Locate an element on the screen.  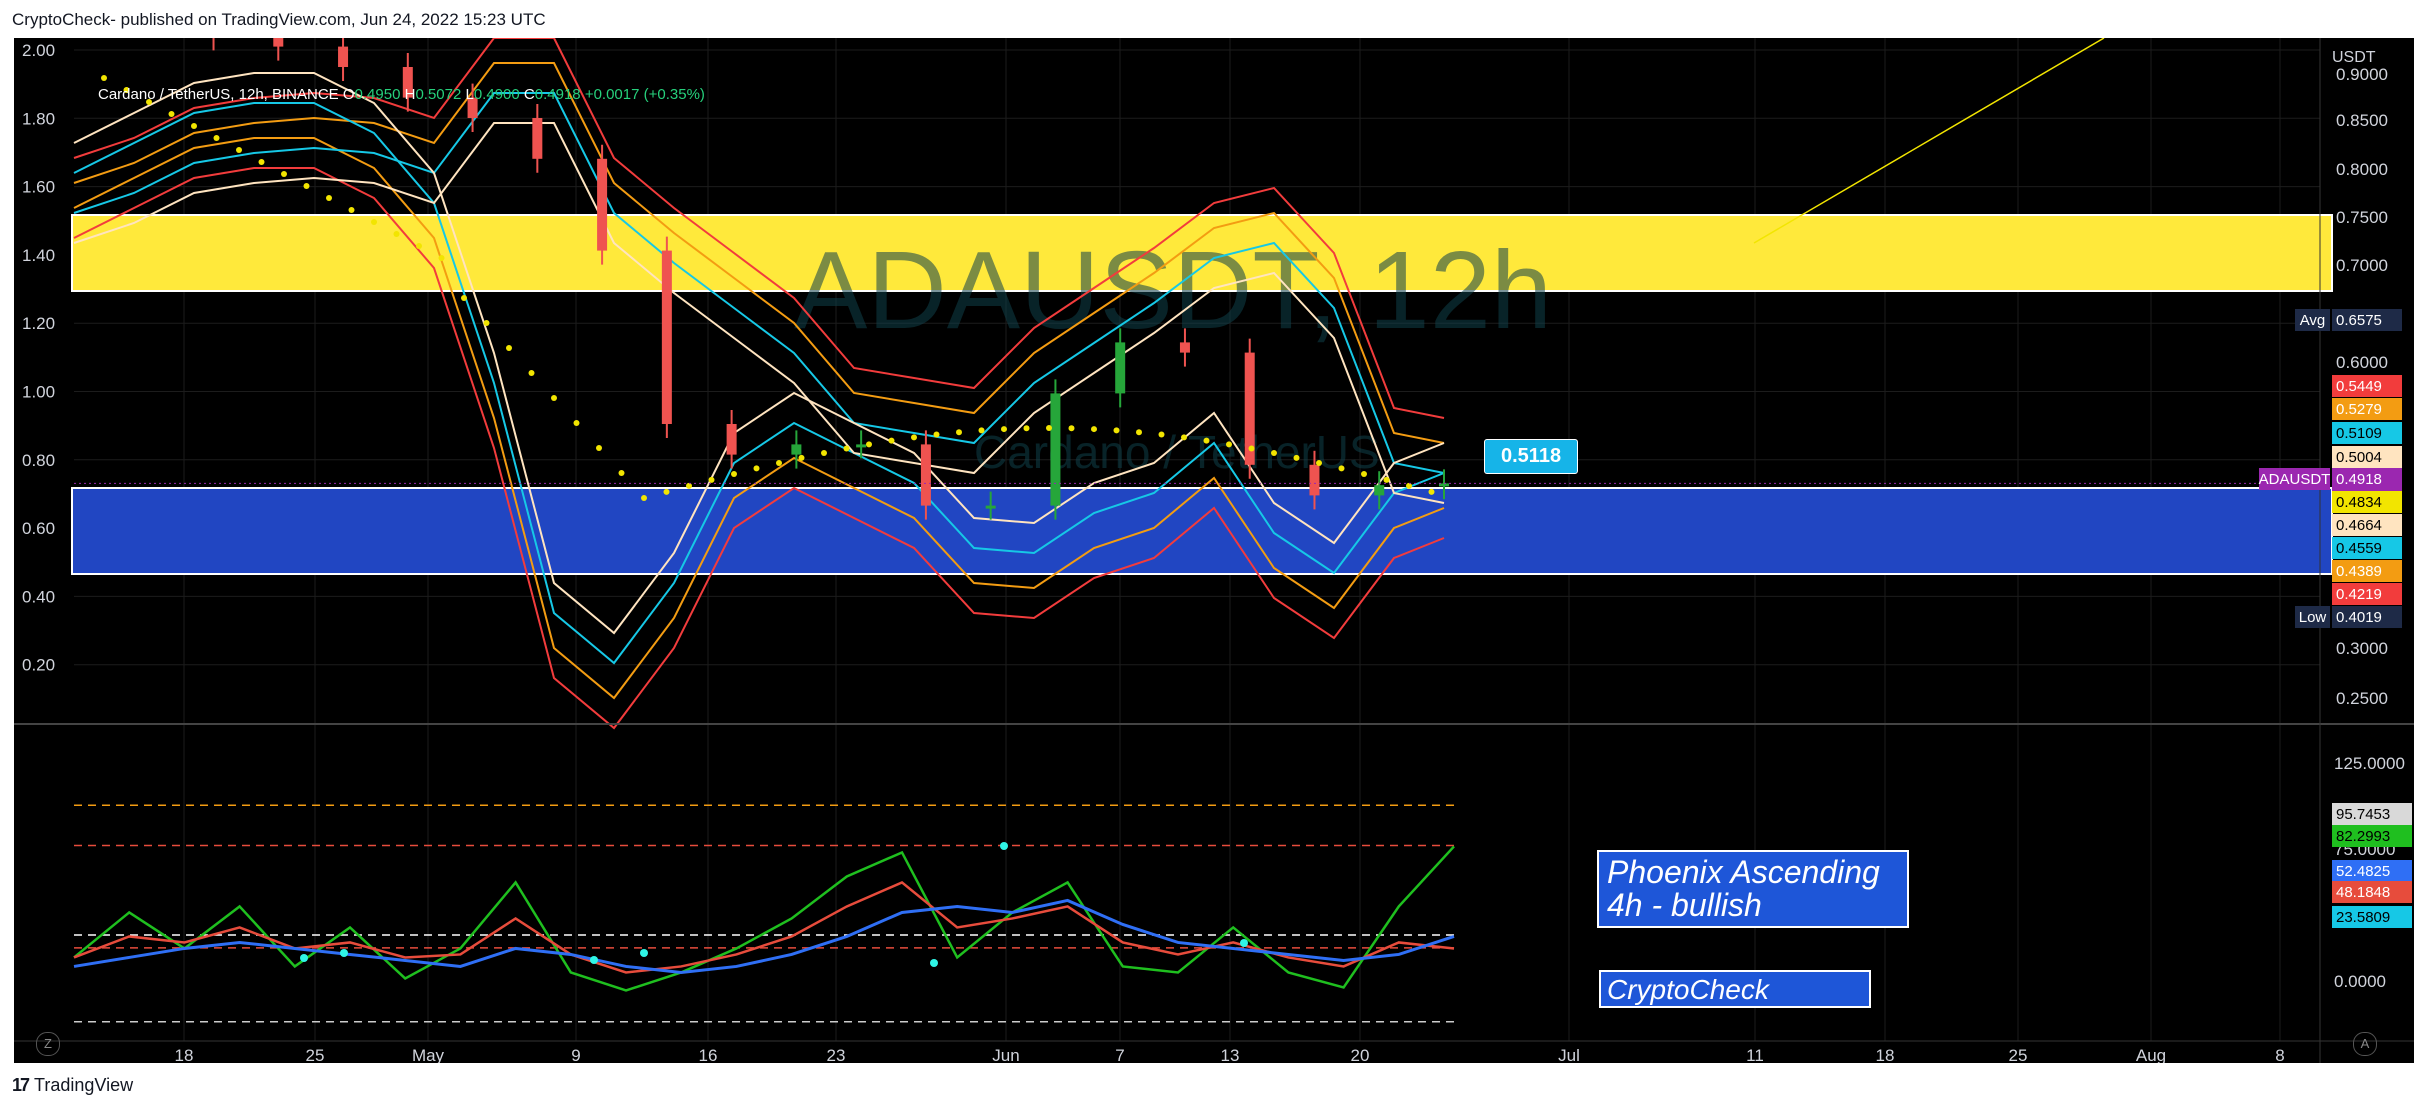
legend-symbol: Cardano / TetherUS, 12h, BINANCE is located at coordinates (218, 94).